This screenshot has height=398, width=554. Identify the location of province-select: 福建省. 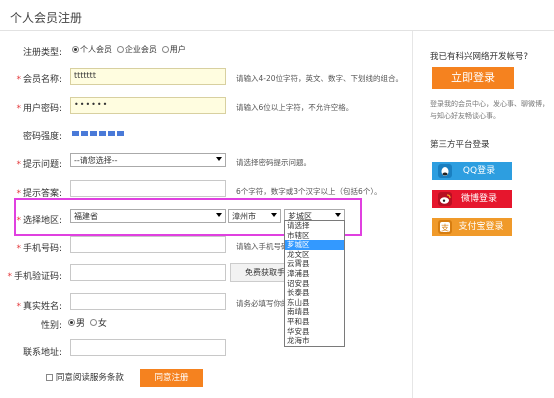
(148, 216).